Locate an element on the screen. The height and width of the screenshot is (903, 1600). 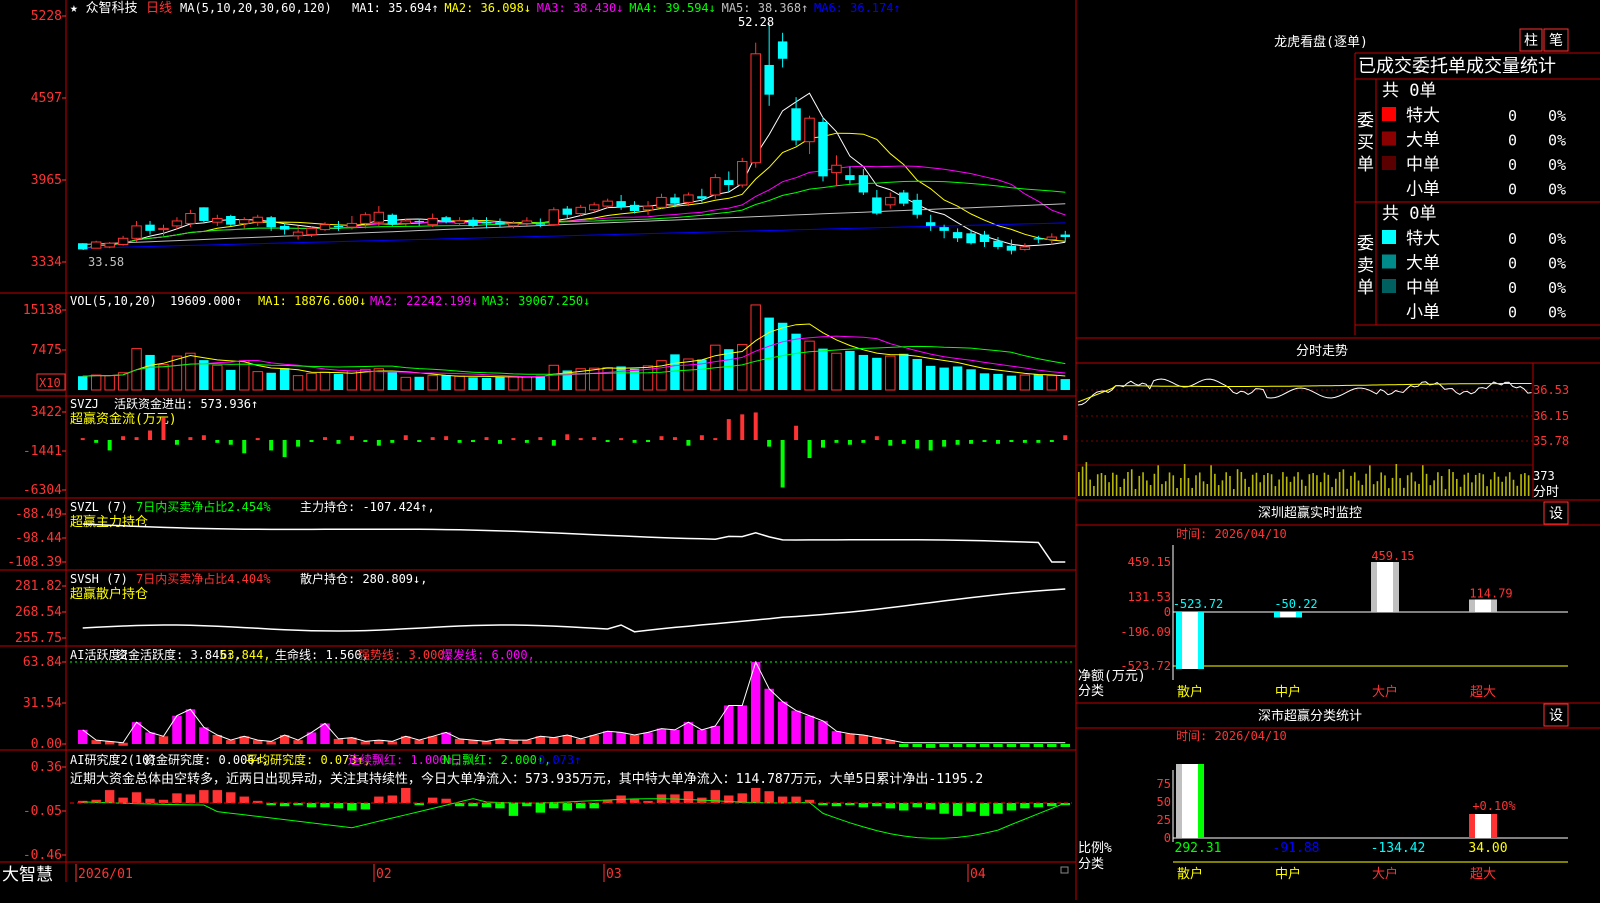
sz-classify-bar-edge is located at coordinates (1472, 826).